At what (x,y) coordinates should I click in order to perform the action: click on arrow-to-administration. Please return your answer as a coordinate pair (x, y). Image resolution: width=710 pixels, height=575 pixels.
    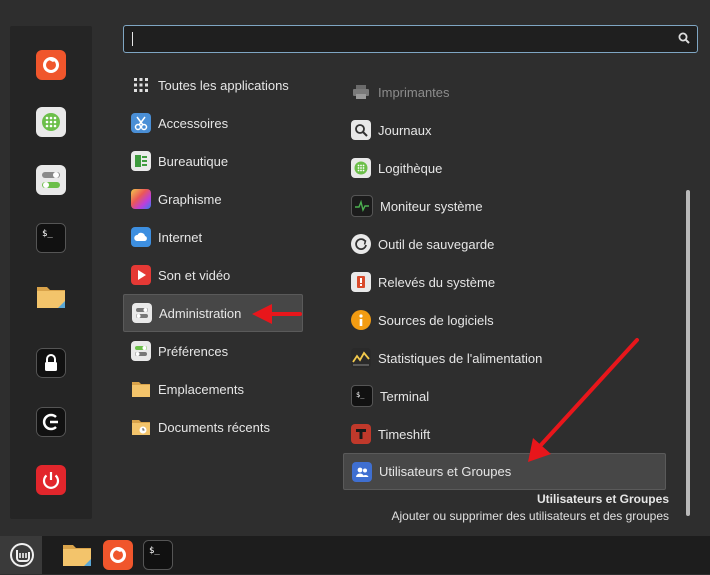
    Looking at the image, I should click on (277, 314).